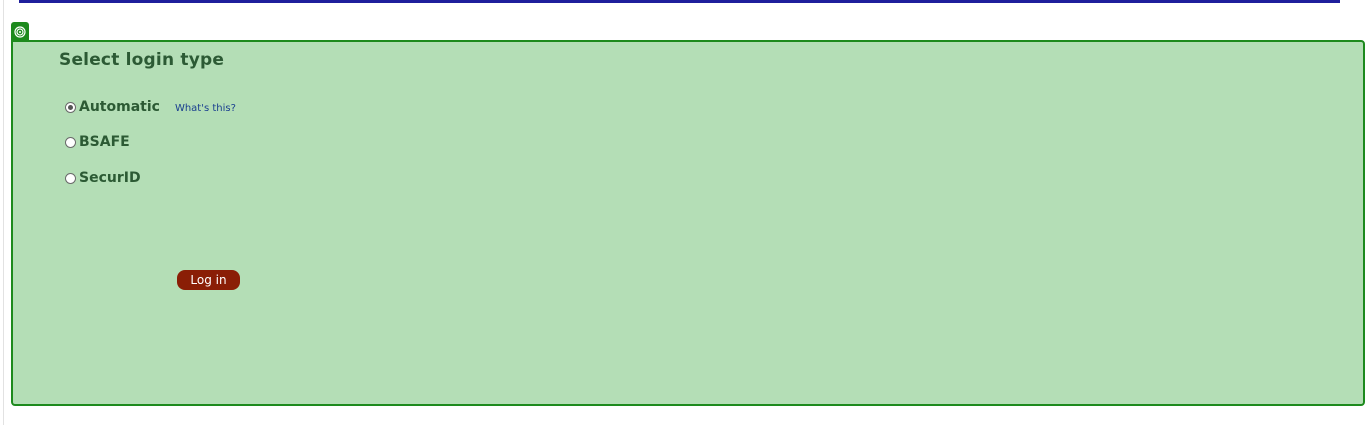 The width and height of the screenshot is (1366, 425). What do you see at coordinates (208, 280) in the screenshot?
I see `login-button: Log in` at bounding box center [208, 280].